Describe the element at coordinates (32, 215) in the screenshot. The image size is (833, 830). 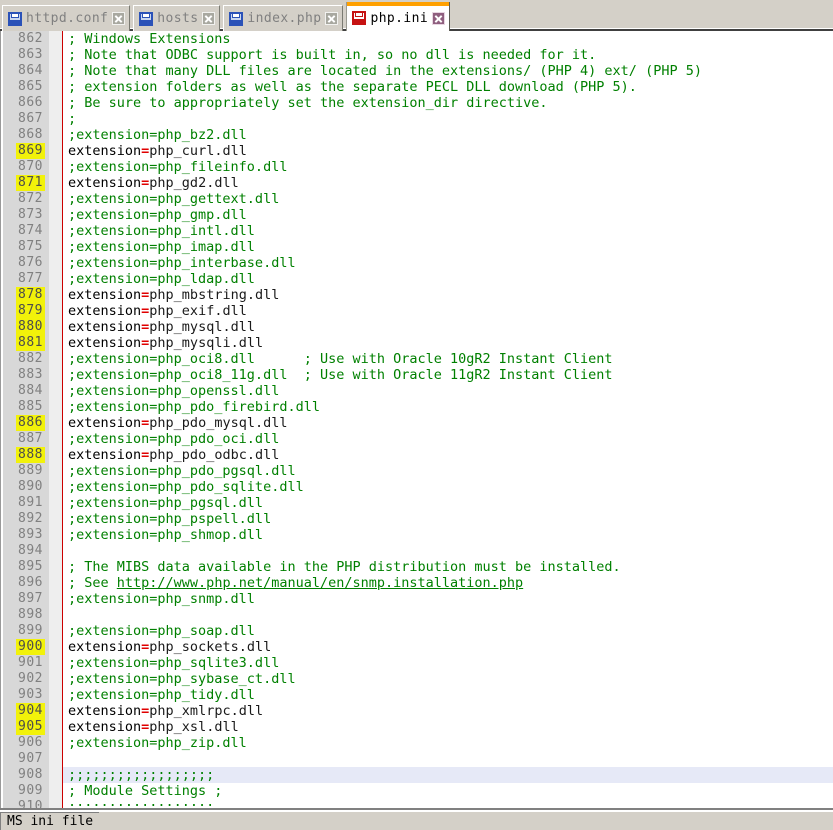
I see `line-number: 873` at that location.